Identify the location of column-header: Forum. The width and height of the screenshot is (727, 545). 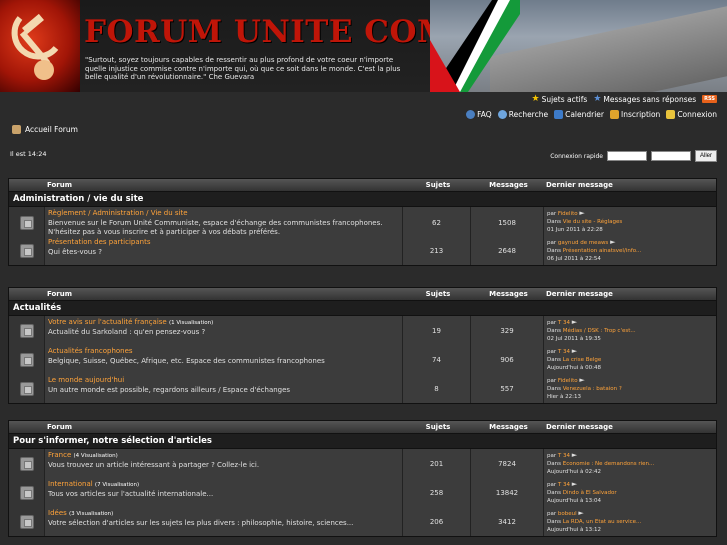
(60, 185).